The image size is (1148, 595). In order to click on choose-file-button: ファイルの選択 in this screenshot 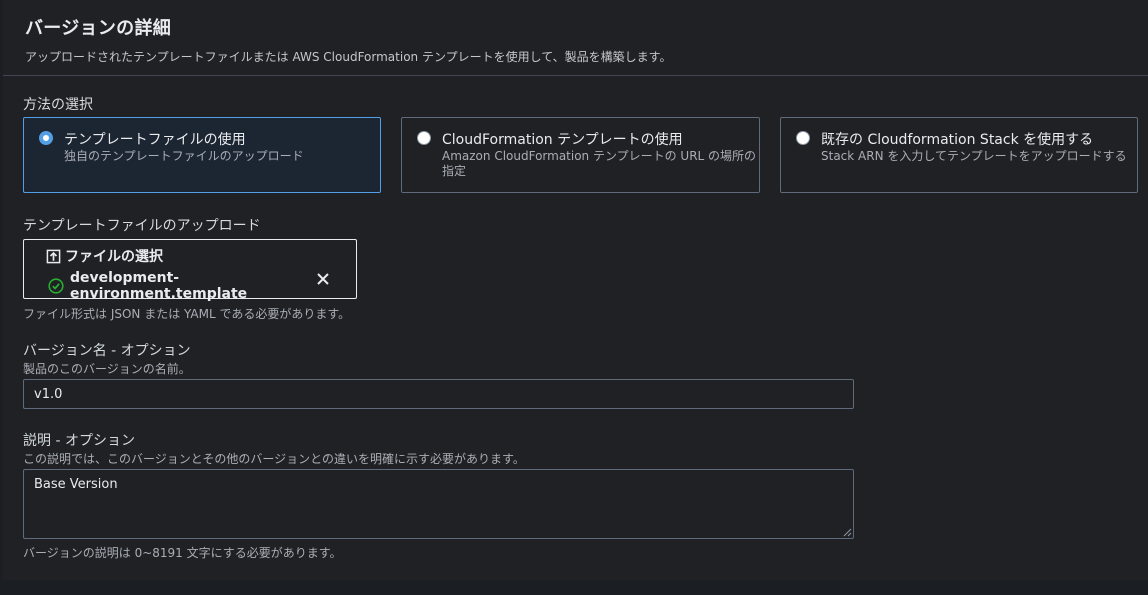, I will do `click(104, 256)`.